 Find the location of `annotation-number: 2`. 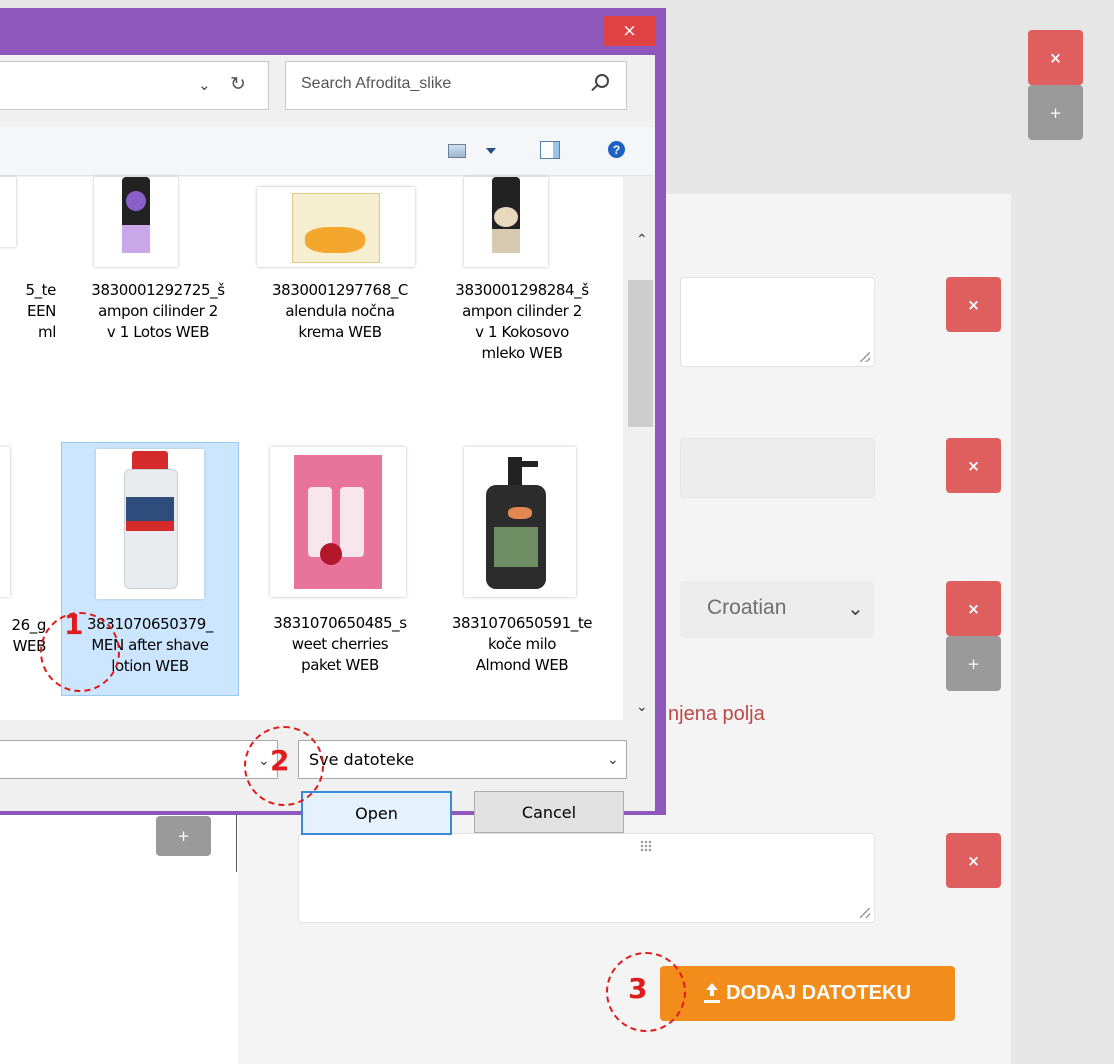

annotation-number: 2 is located at coordinates (280, 760).